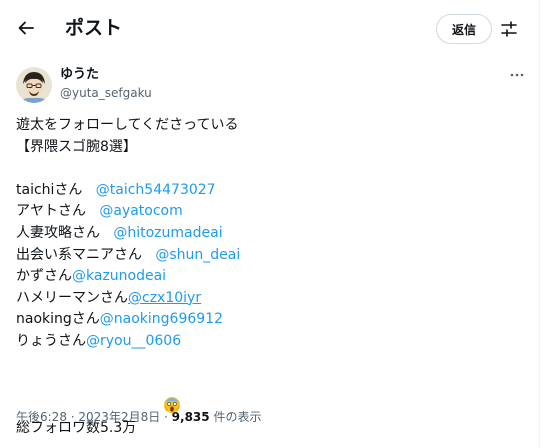 This screenshot has height=448, width=544. I want to click on mention-link: @czx10iyr, so click(164, 298).